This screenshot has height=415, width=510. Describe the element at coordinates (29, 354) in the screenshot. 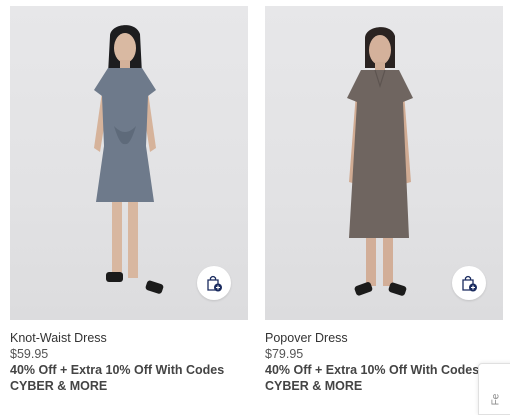

I see `product-price: $59.95` at that location.